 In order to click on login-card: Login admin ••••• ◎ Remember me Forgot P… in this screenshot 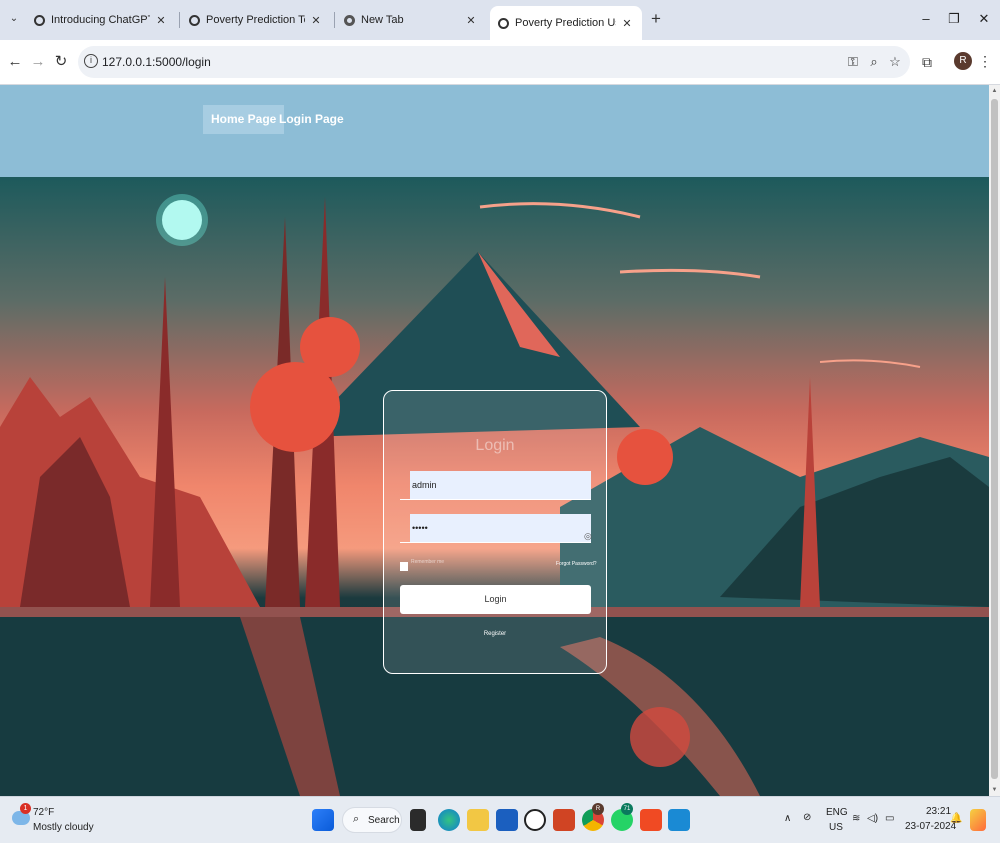, I will do `click(495, 532)`.